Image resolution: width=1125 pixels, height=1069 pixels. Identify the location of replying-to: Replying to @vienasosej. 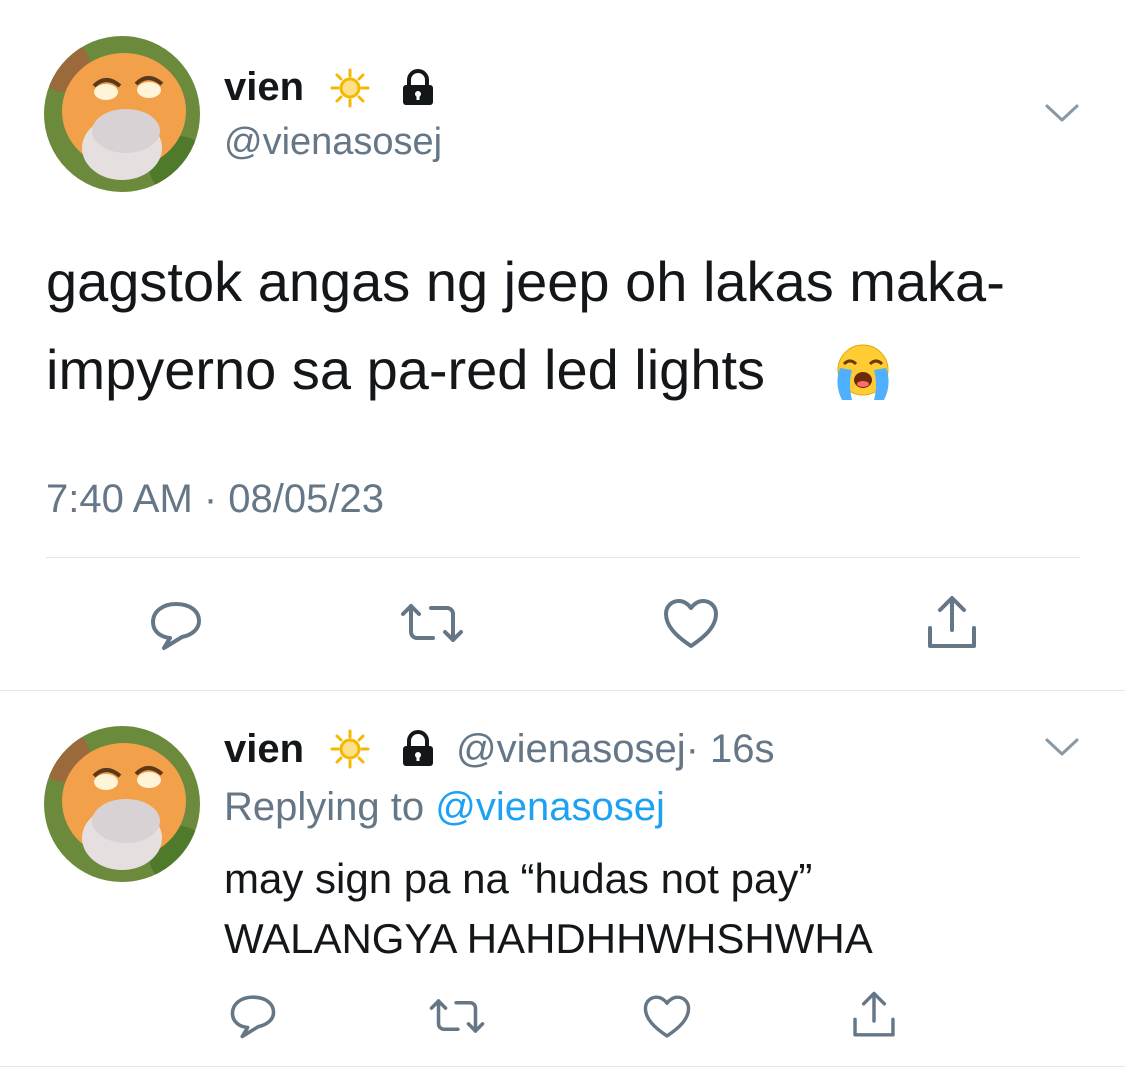
(444, 807).